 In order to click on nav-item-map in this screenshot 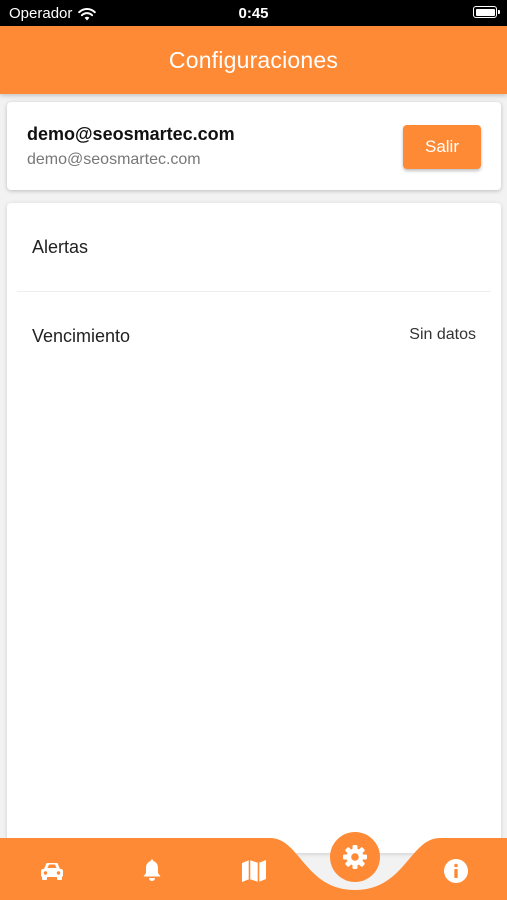, I will do `click(254, 871)`.